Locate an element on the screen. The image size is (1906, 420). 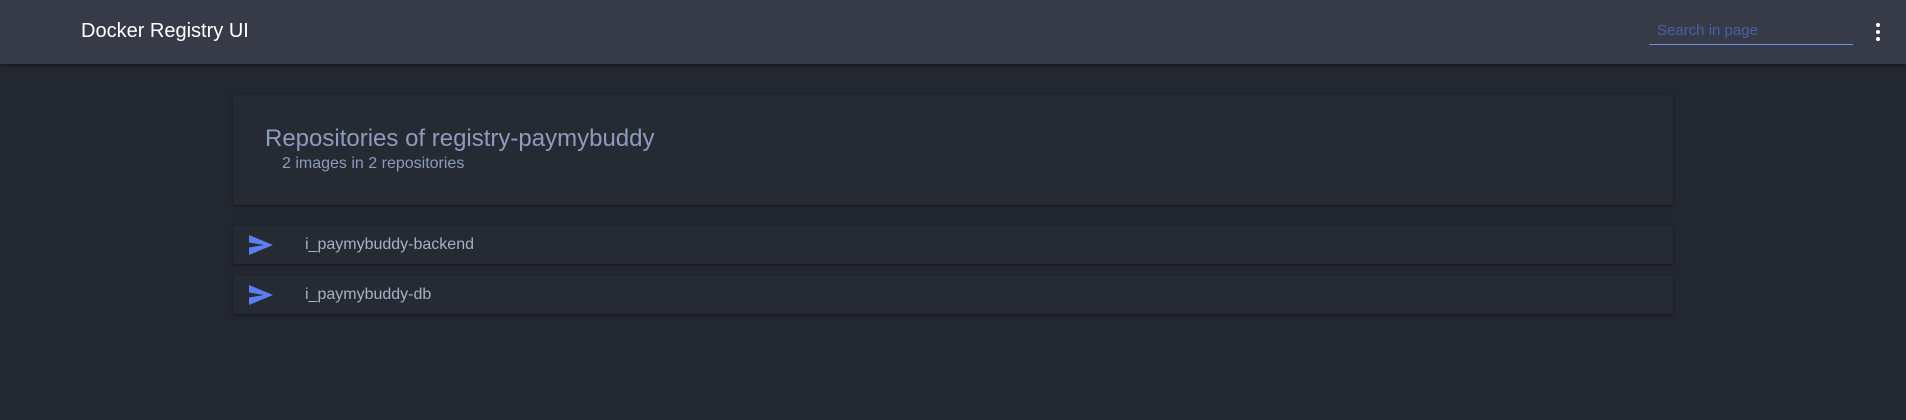
repository-item: i_paymybuddy-db is located at coordinates (953, 295).